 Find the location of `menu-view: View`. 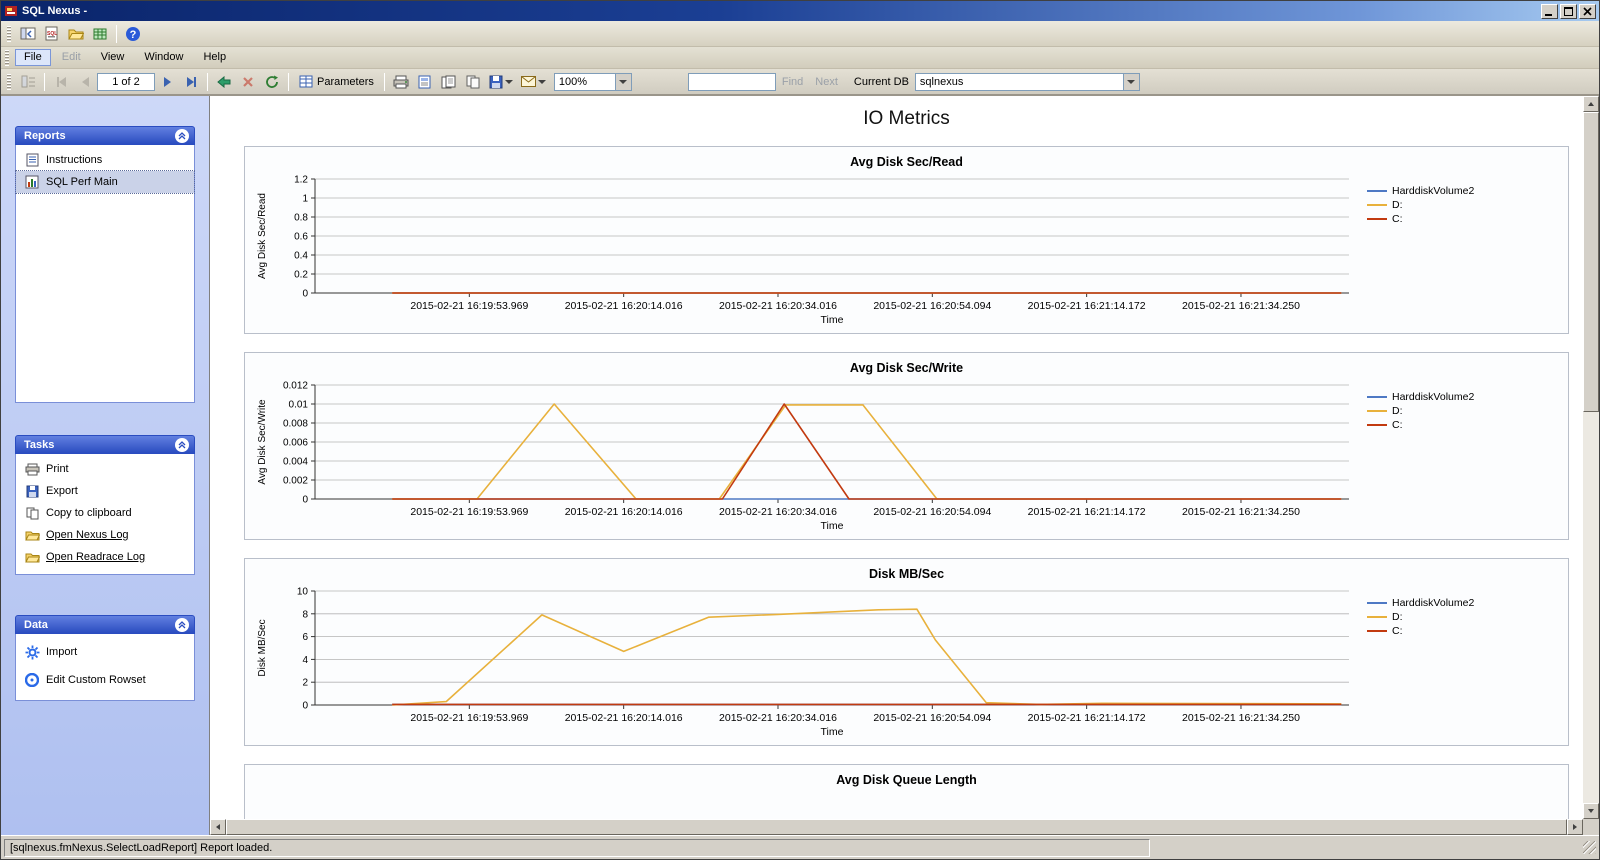

menu-view: View is located at coordinates (113, 57).